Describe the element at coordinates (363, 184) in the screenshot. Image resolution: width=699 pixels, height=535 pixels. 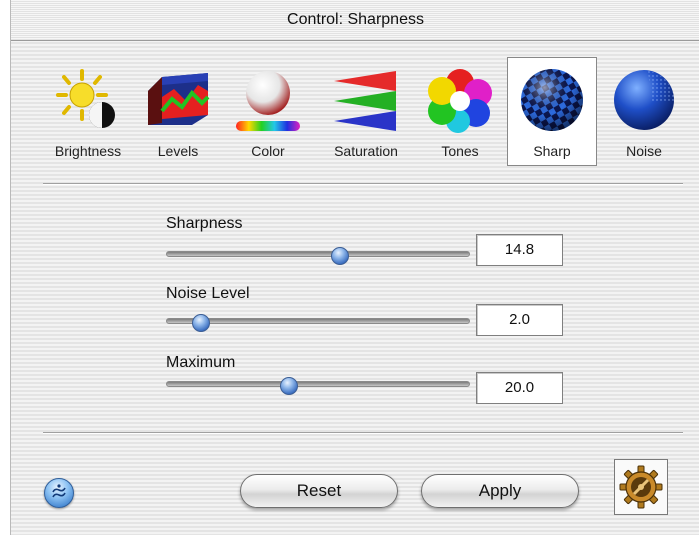
I see `divider-top` at that location.